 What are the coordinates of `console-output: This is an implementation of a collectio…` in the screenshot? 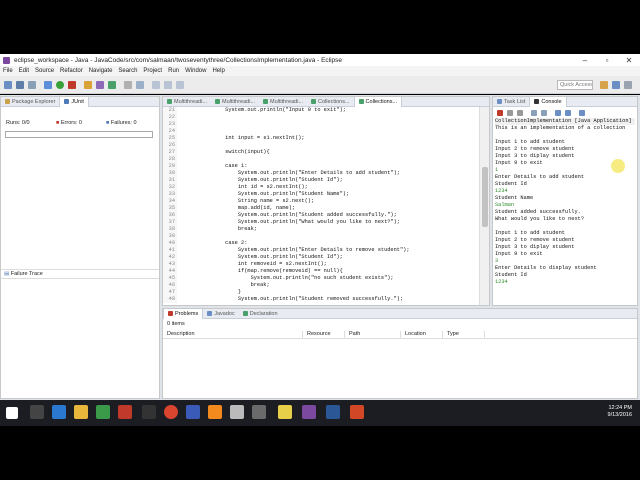 It's located at (562, 215).